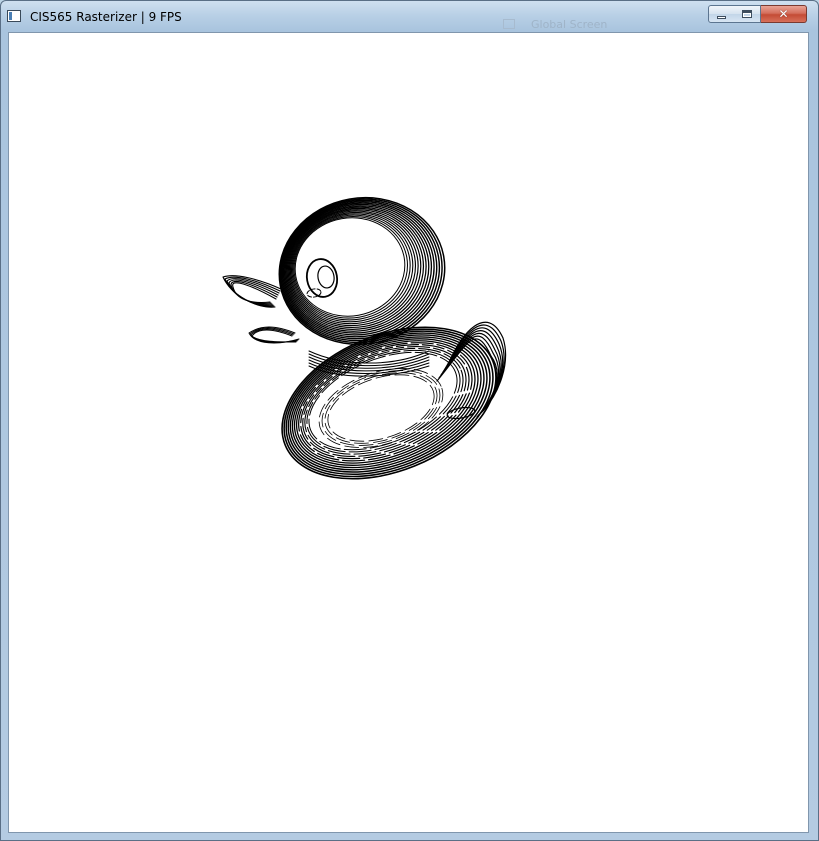 The image size is (819, 841). I want to click on app-icon, so click(14, 16).